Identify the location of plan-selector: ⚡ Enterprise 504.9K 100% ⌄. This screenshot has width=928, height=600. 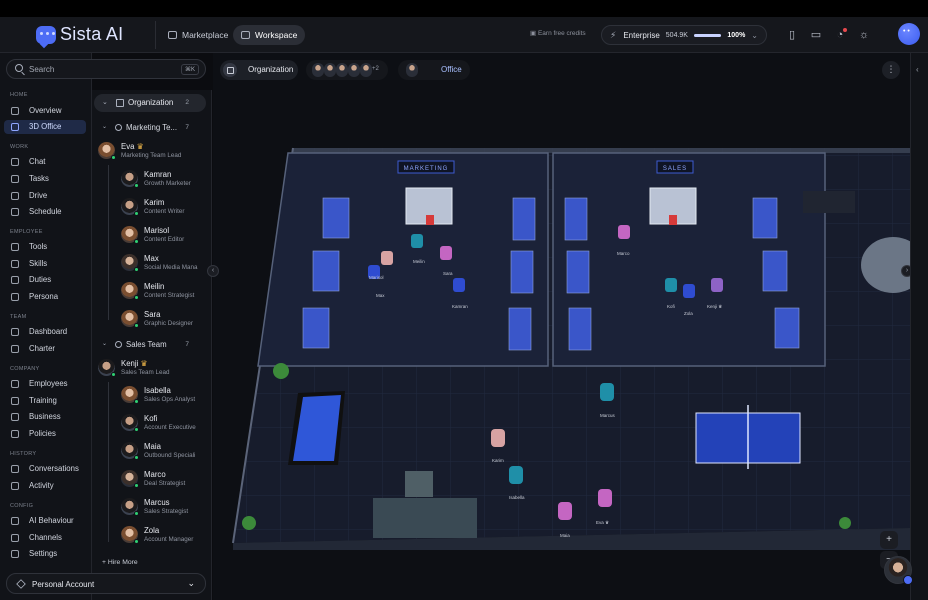
(684, 35).